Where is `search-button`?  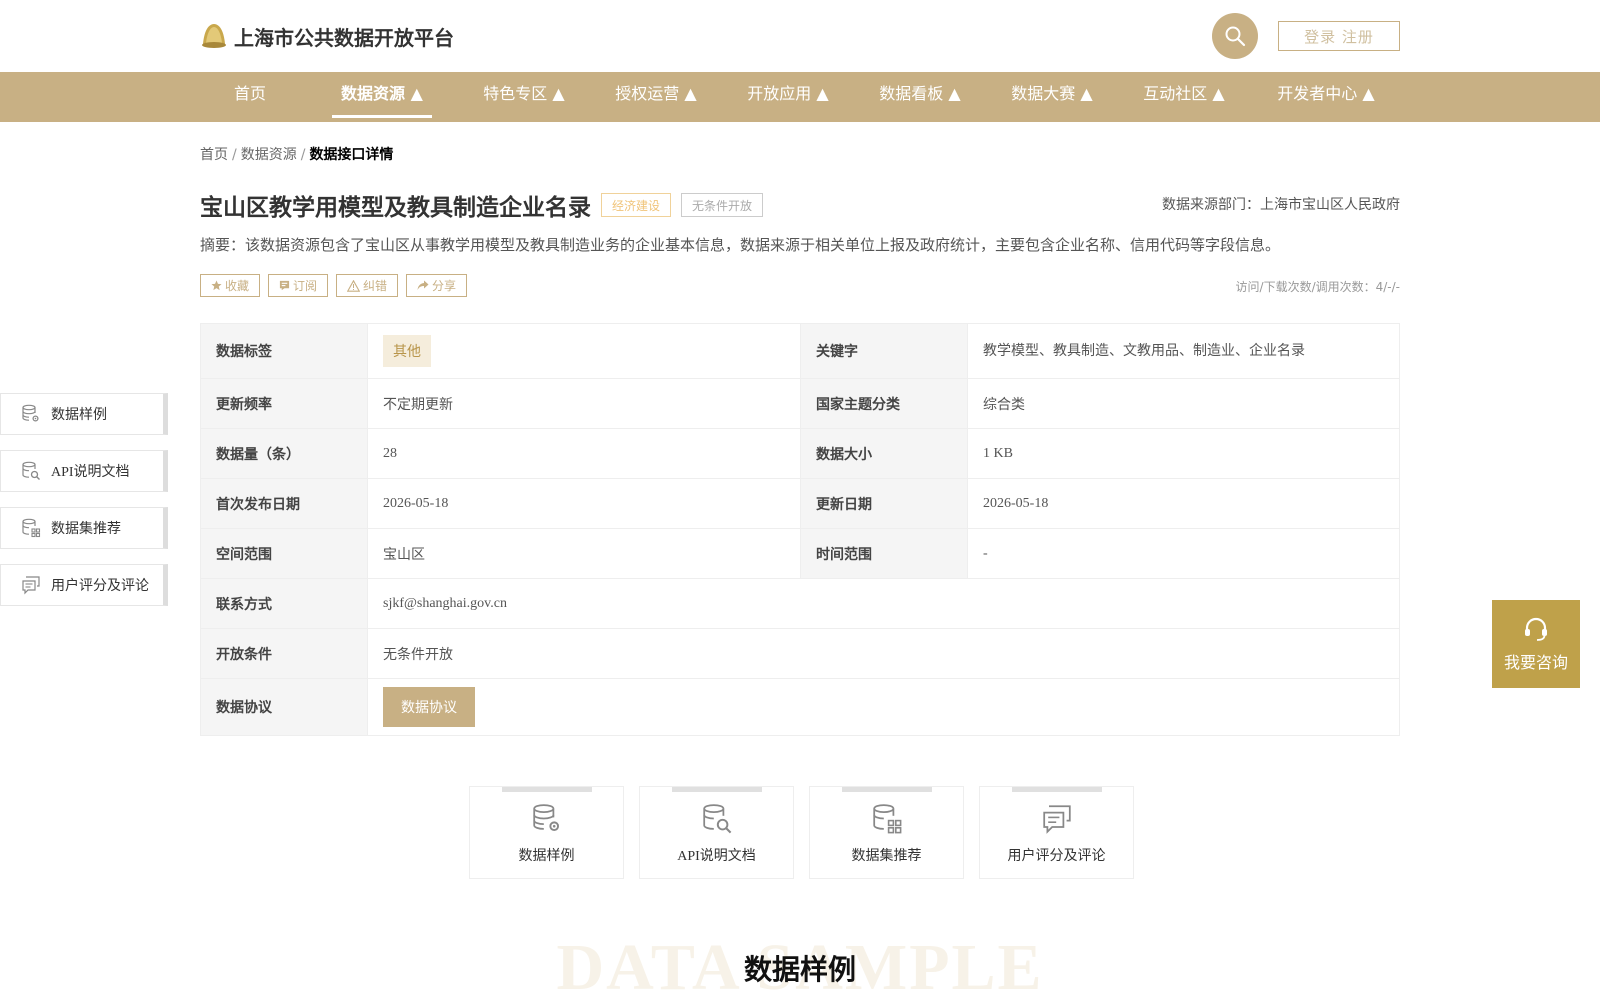
search-button is located at coordinates (1235, 36).